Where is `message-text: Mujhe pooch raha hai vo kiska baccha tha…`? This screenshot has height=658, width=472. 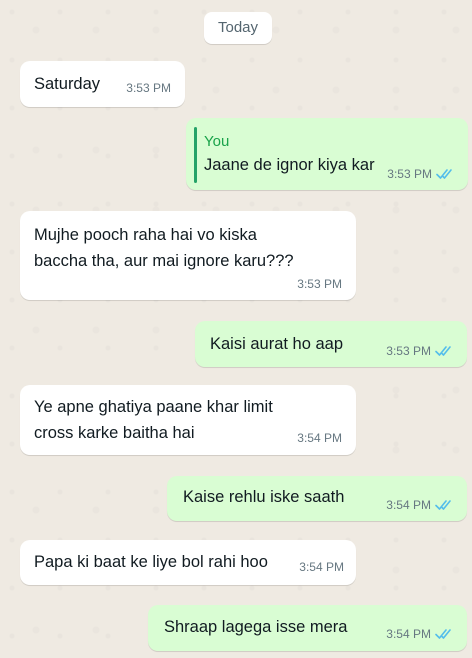
message-text: Mujhe pooch raha hai vo kiska baccha tha… is located at coordinates (164, 248).